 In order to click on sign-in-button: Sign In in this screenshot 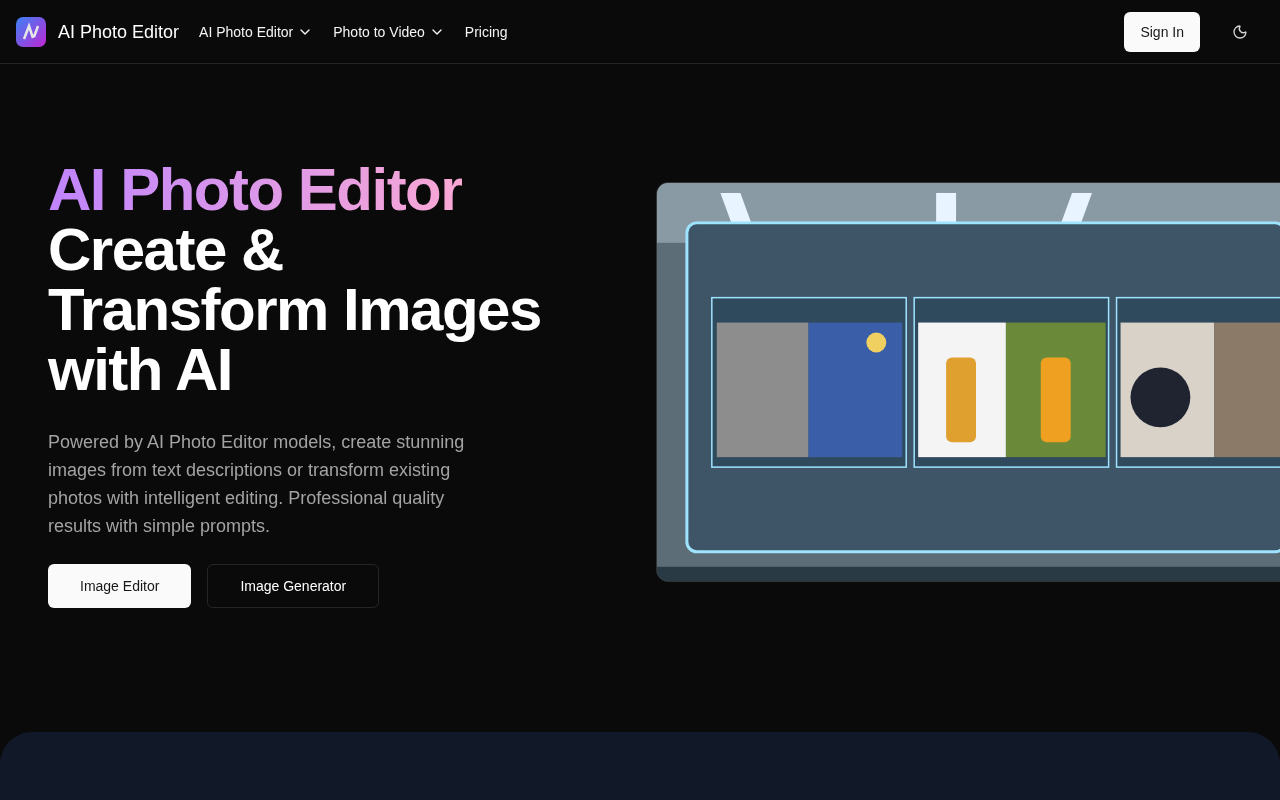, I will do `click(1162, 31)`.